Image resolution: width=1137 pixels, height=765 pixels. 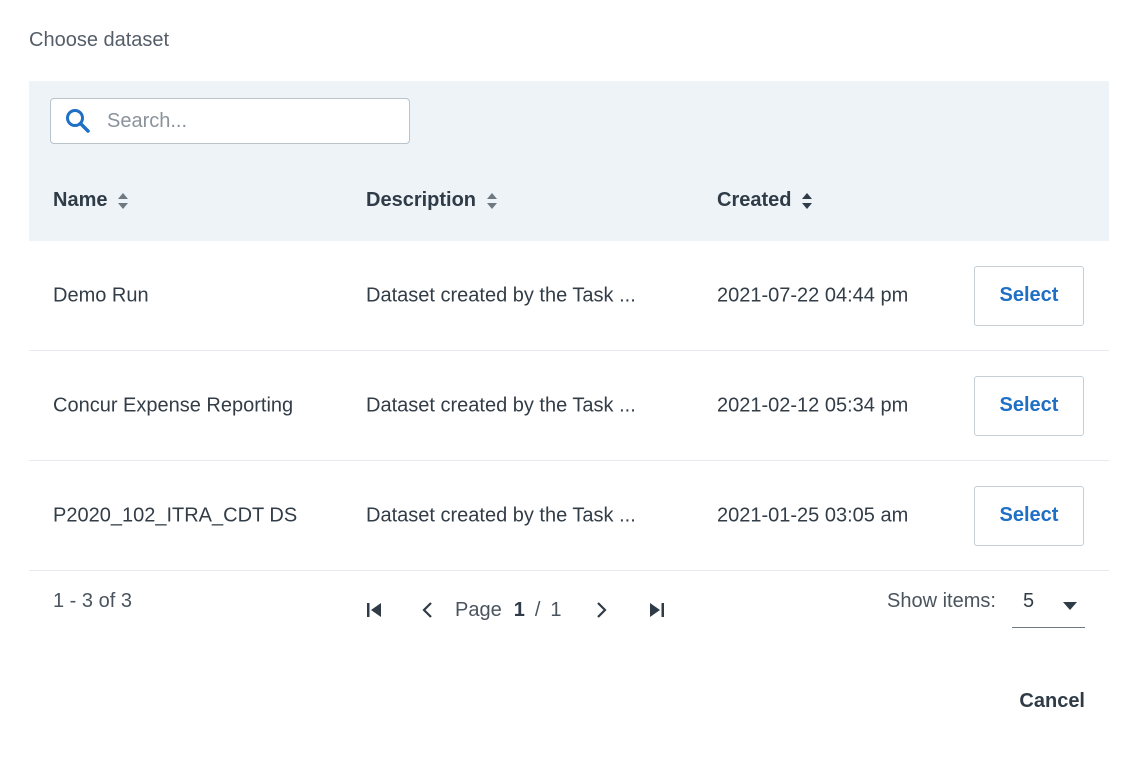 I want to click on pagination-bar: 1 - 3 of 3 Page 1 / 1 Show items: 5, so click(x=569, y=605).